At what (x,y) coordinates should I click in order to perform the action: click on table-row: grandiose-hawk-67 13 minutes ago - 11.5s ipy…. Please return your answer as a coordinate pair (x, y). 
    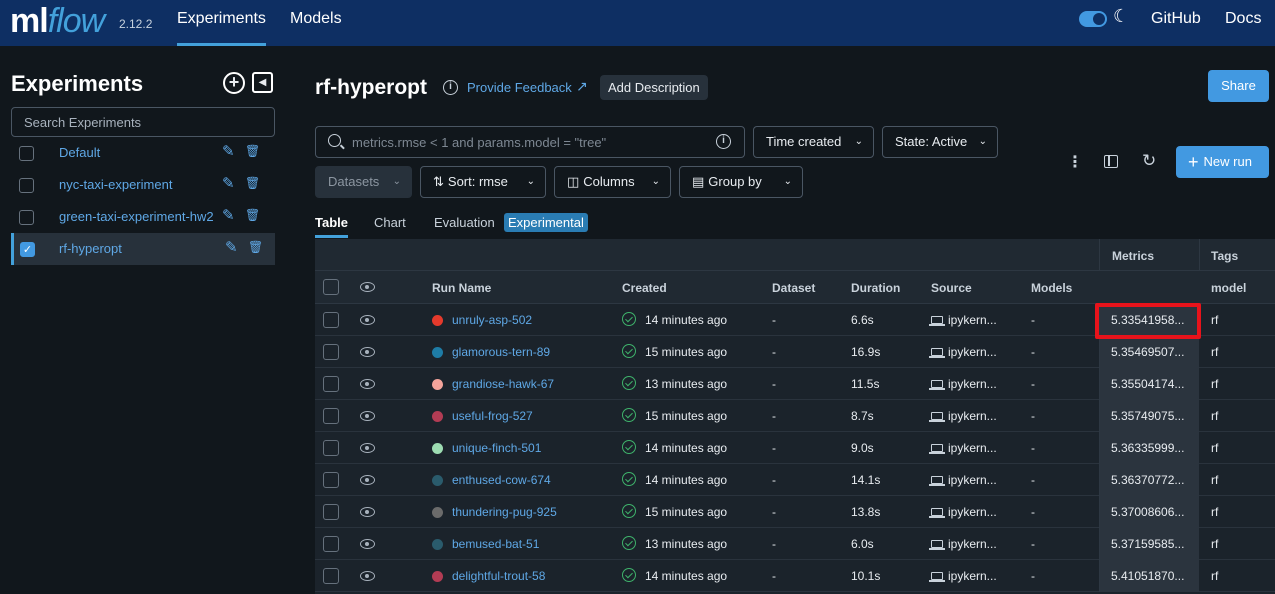
    Looking at the image, I should click on (795, 384).